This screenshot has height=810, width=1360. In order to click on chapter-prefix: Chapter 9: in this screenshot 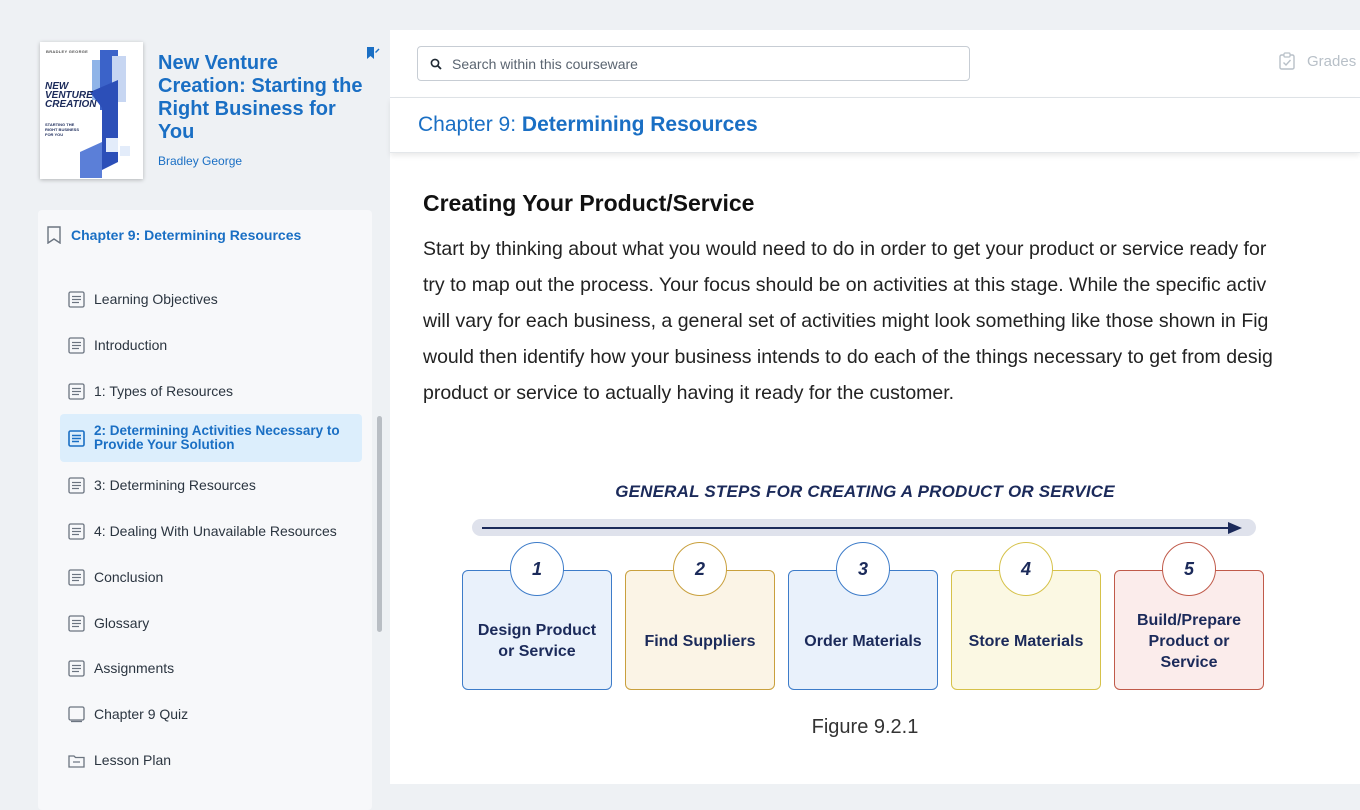, I will do `click(470, 124)`.